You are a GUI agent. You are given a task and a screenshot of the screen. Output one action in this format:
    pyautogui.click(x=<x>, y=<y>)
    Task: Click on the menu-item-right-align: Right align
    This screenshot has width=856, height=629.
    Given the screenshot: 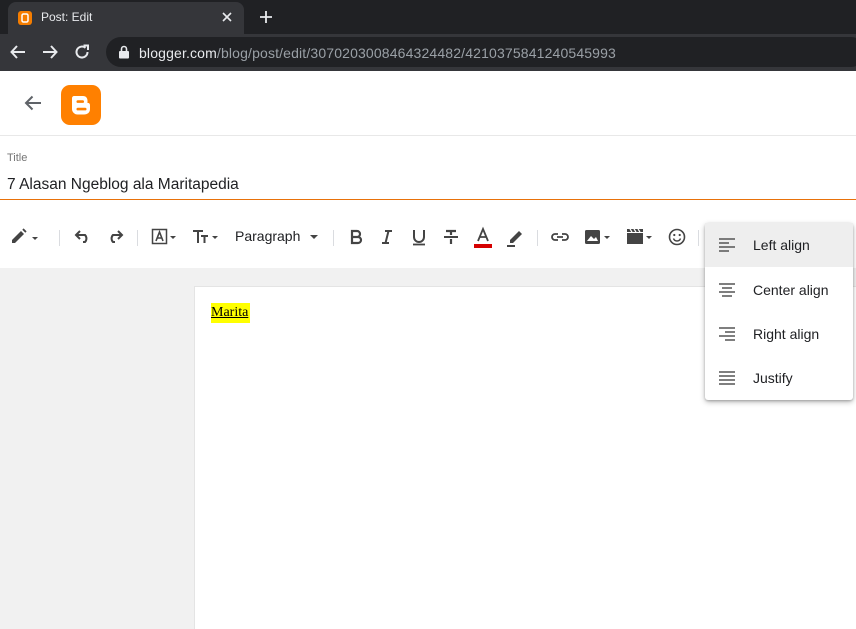 What is the action you would take?
    pyautogui.click(x=779, y=334)
    